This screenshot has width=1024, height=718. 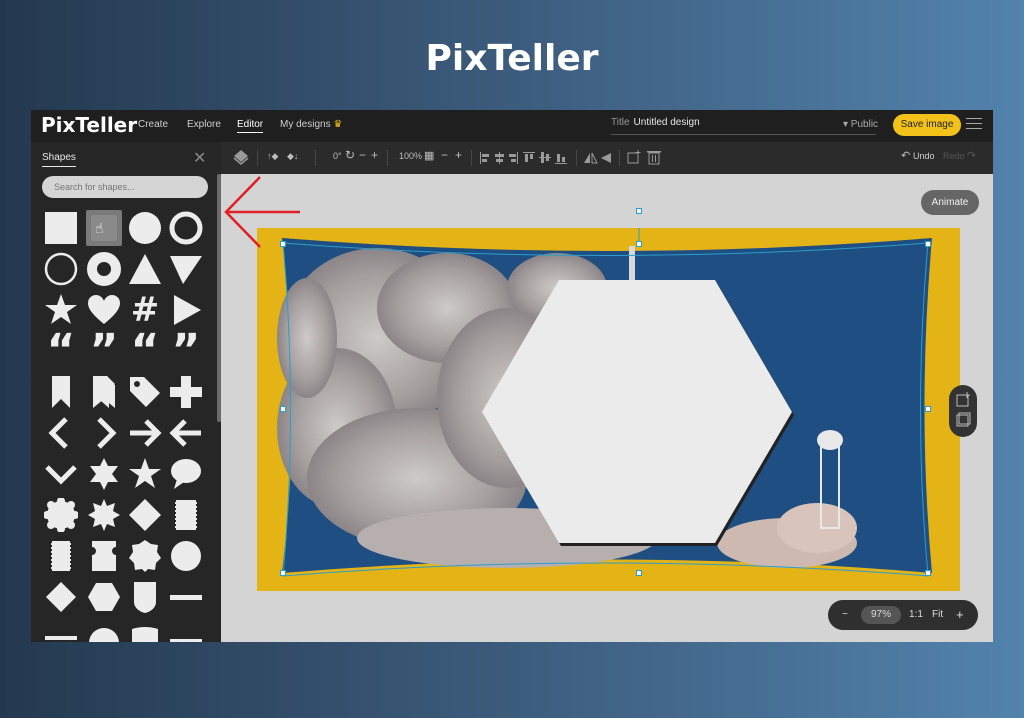 I want to click on rotate-icon: ↻, so click(x=350, y=155).